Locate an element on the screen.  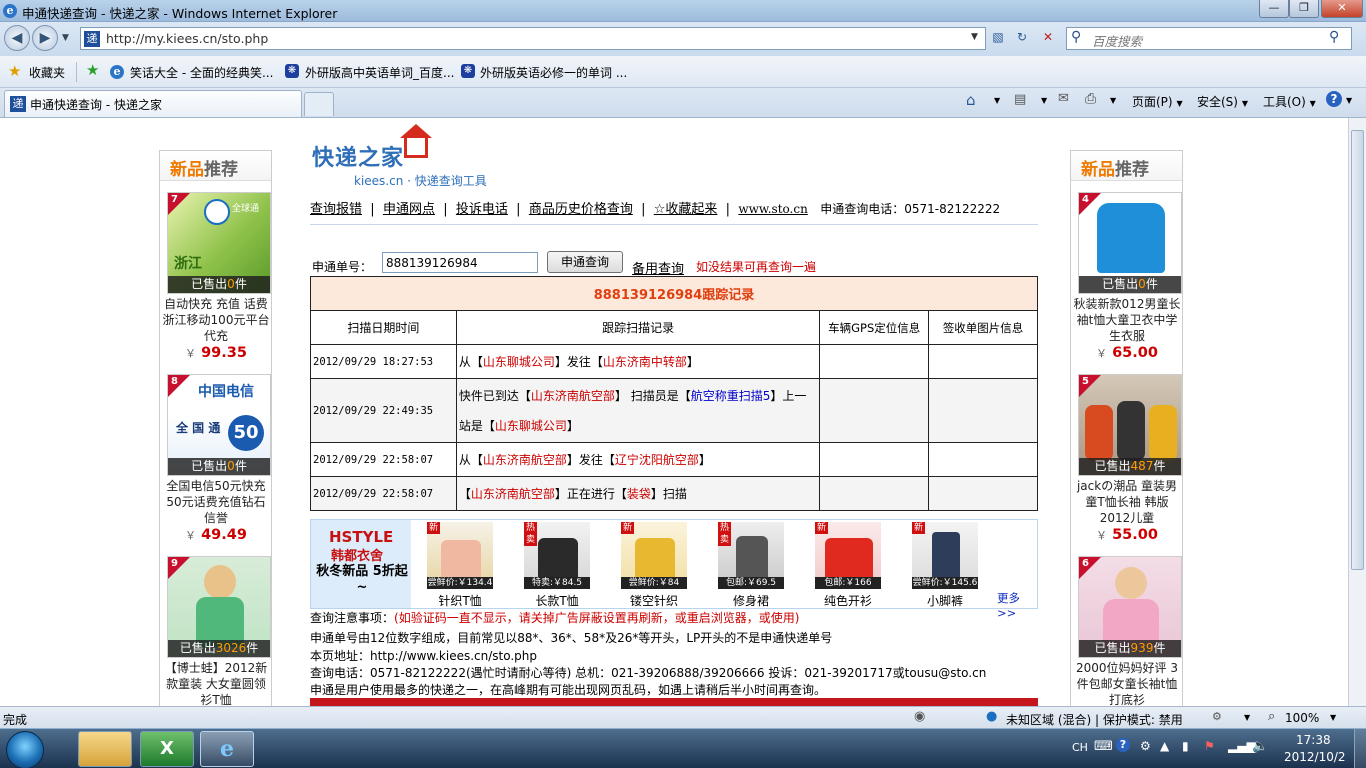
product-name: 秋装新款012男童长袖t恤大童卫衣中学生衣服 is located at coordinates (1127, 320).